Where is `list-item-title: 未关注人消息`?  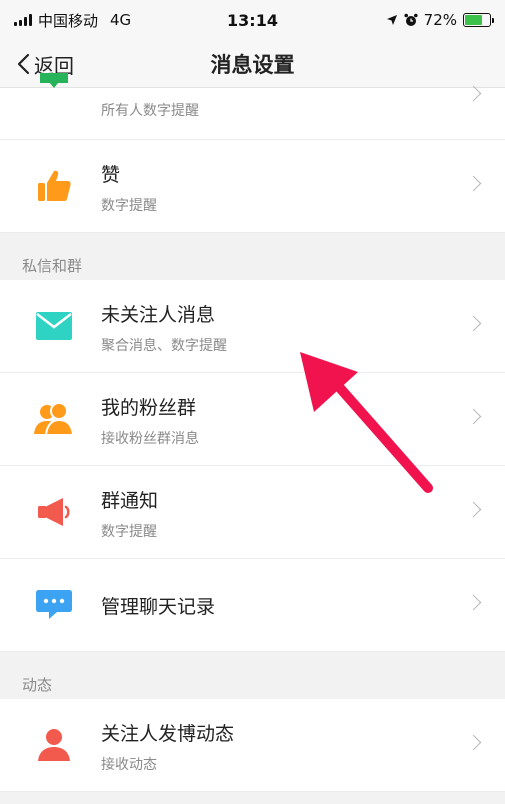
list-item-title: 未关注人消息 is located at coordinates (158, 315).